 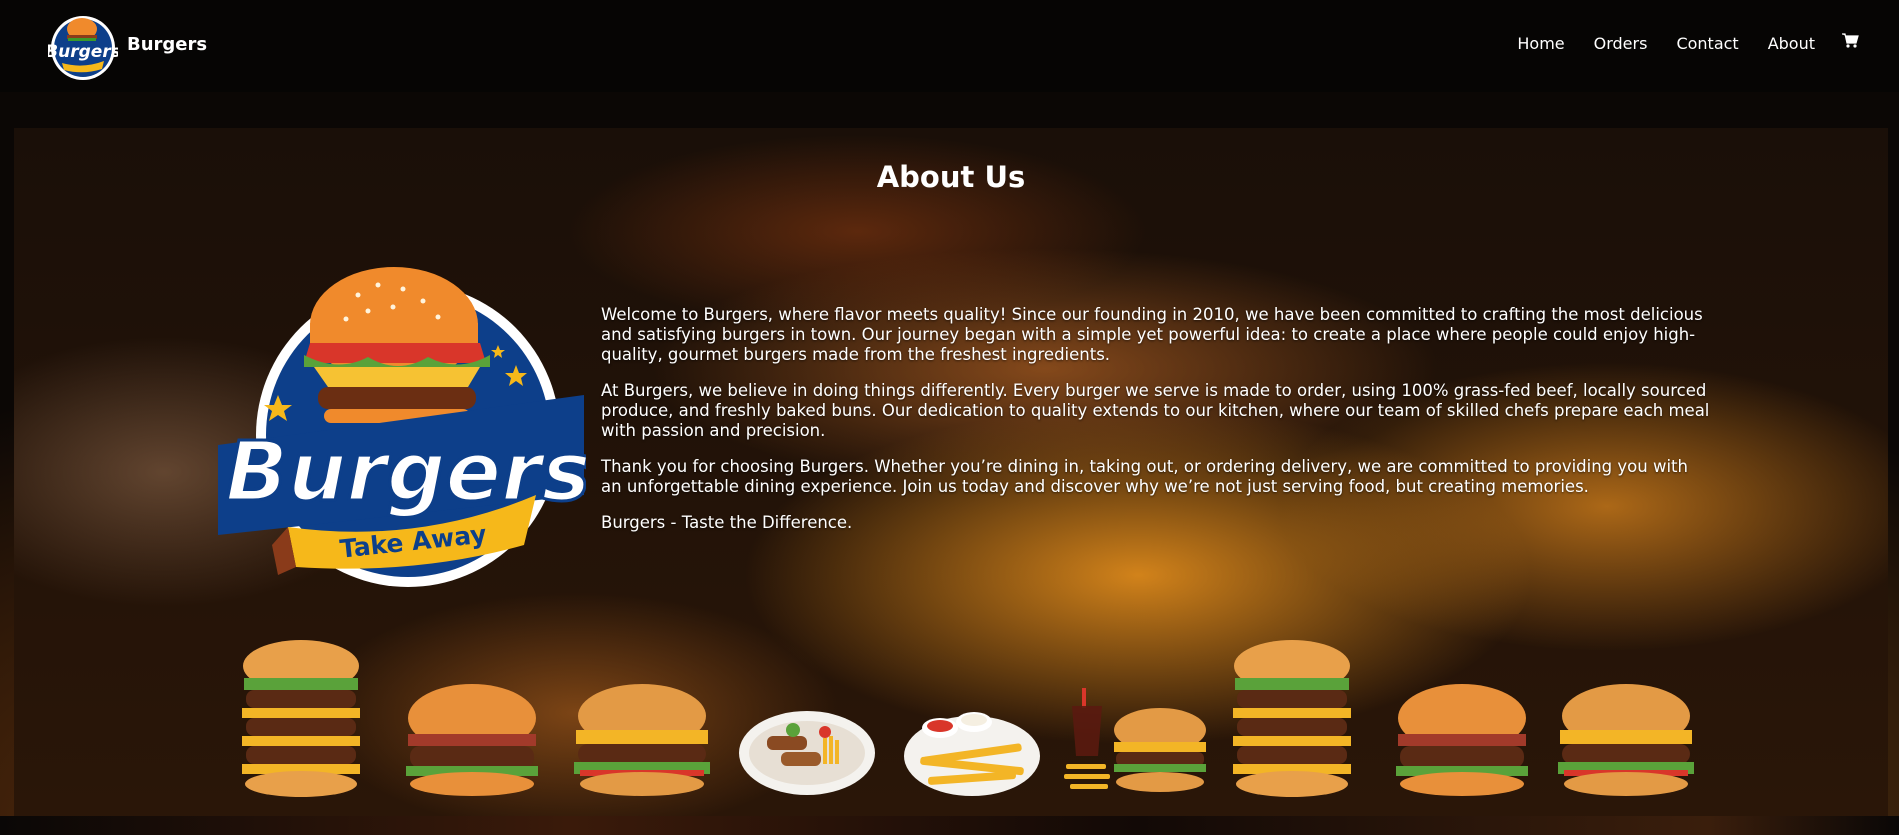 What do you see at coordinates (402, 427) in the screenshot?
I see `burgers-logo-icon: Burgers Take Away` at bounding box center [402, 427].